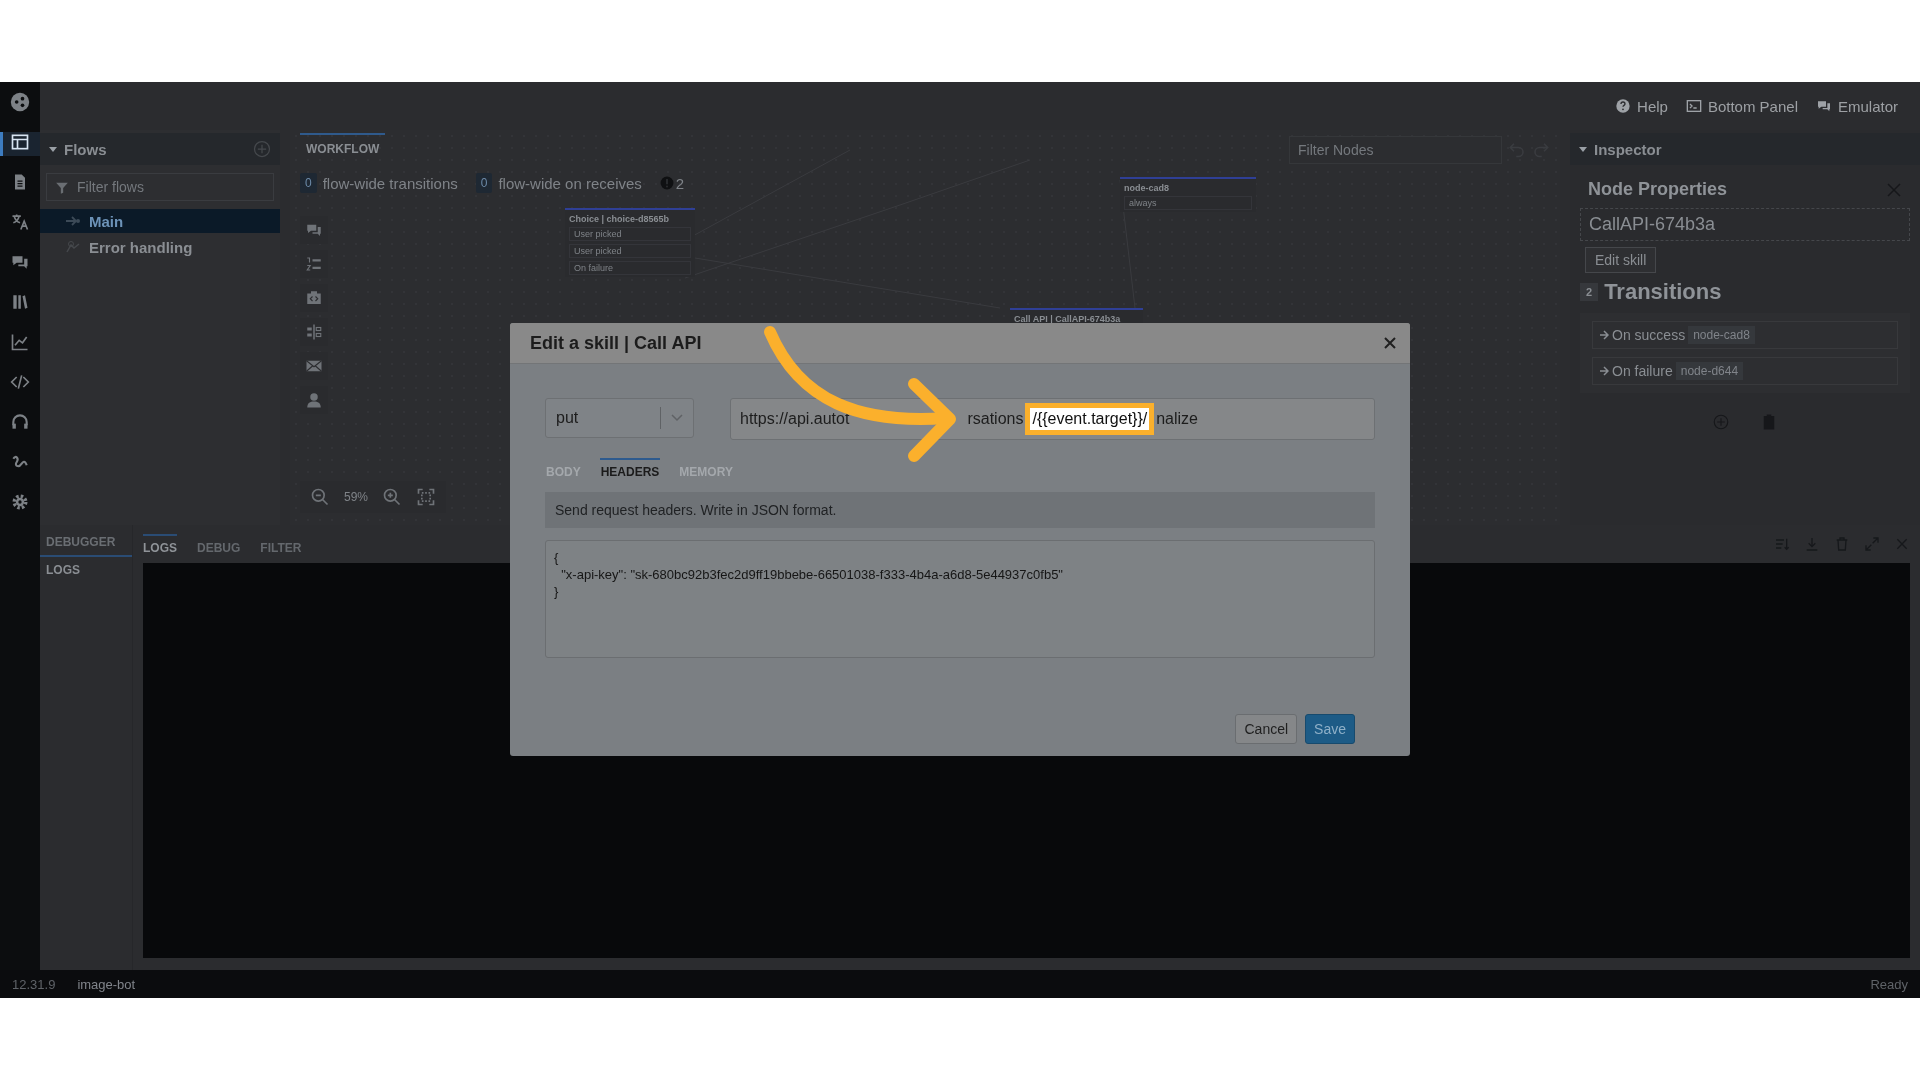 This screenshot has width=1920, height=1080. I want to click on zoom-level: 59%, so click(356, 497).